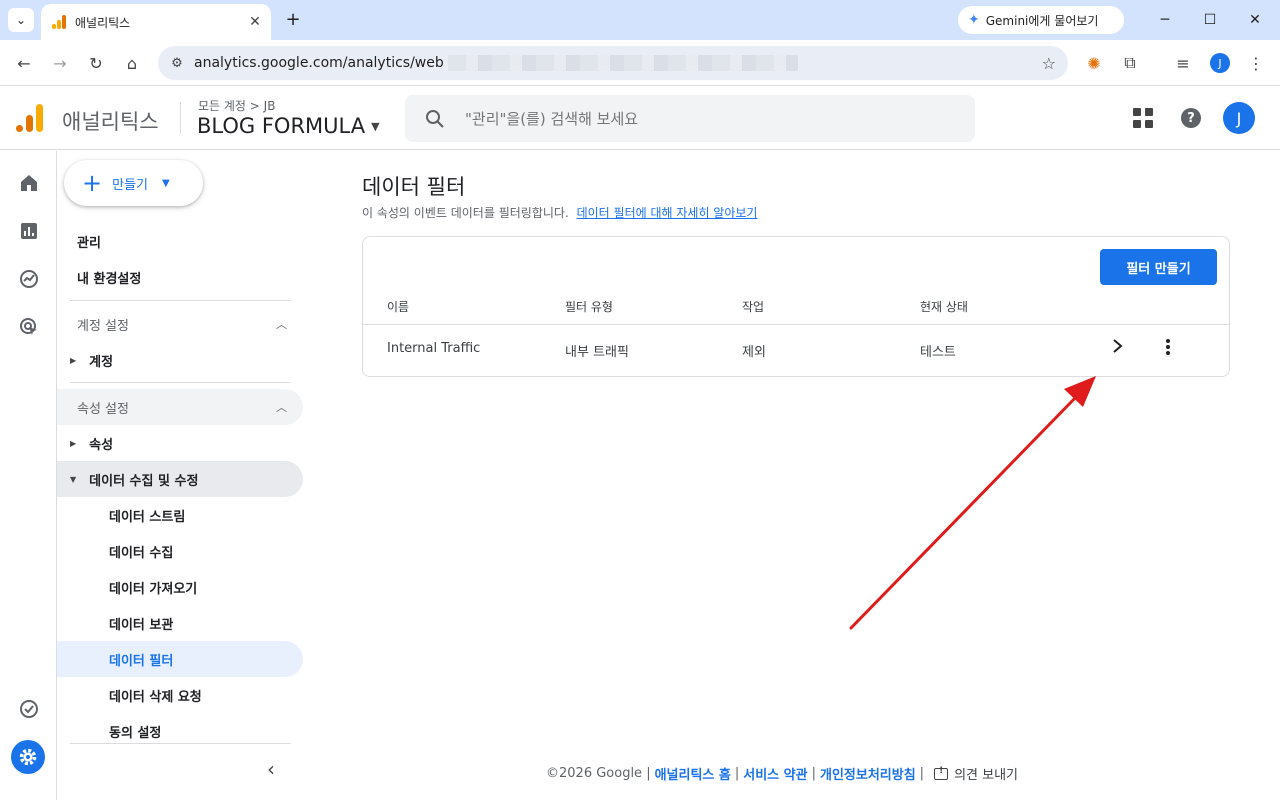 This screenshot has width=1280, height=800. What do you see at coordinates (101, 362) in the screenshot?
I see `nav-account-label: 계정` at bounding box center [101, 362].